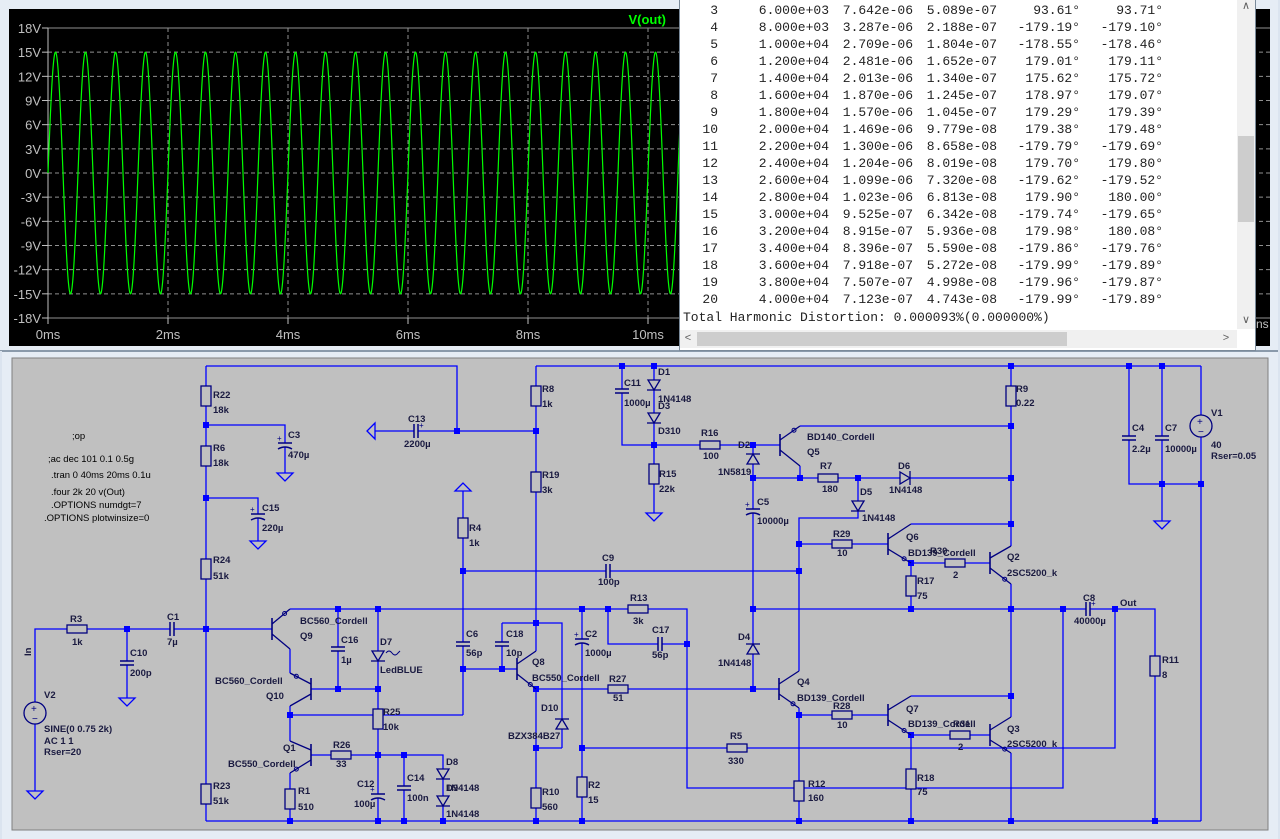 This screenshot has width=1280, height=839. Describe the element at coordinates (77, 629) in the screenshot. I see `resistor-r3` at that location.